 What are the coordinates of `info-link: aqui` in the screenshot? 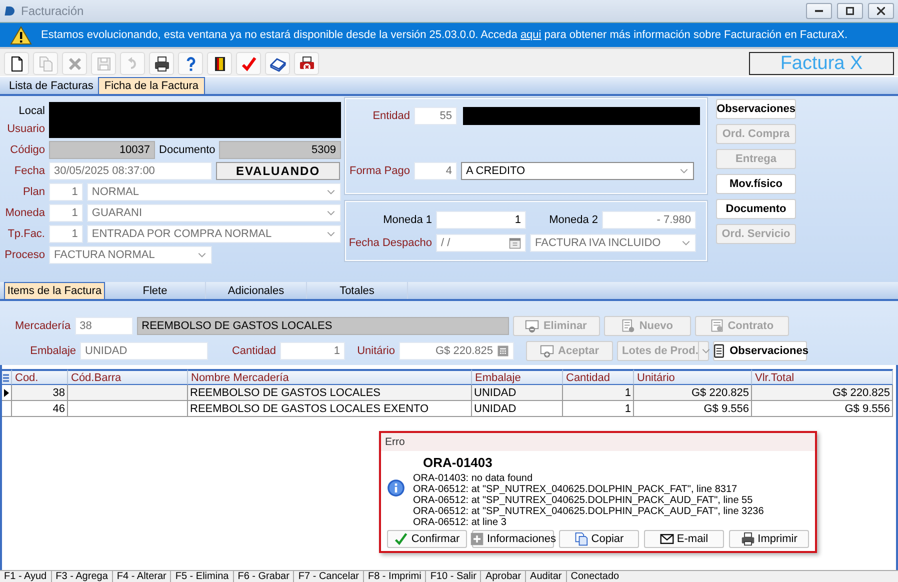 It's located at (531, 35).